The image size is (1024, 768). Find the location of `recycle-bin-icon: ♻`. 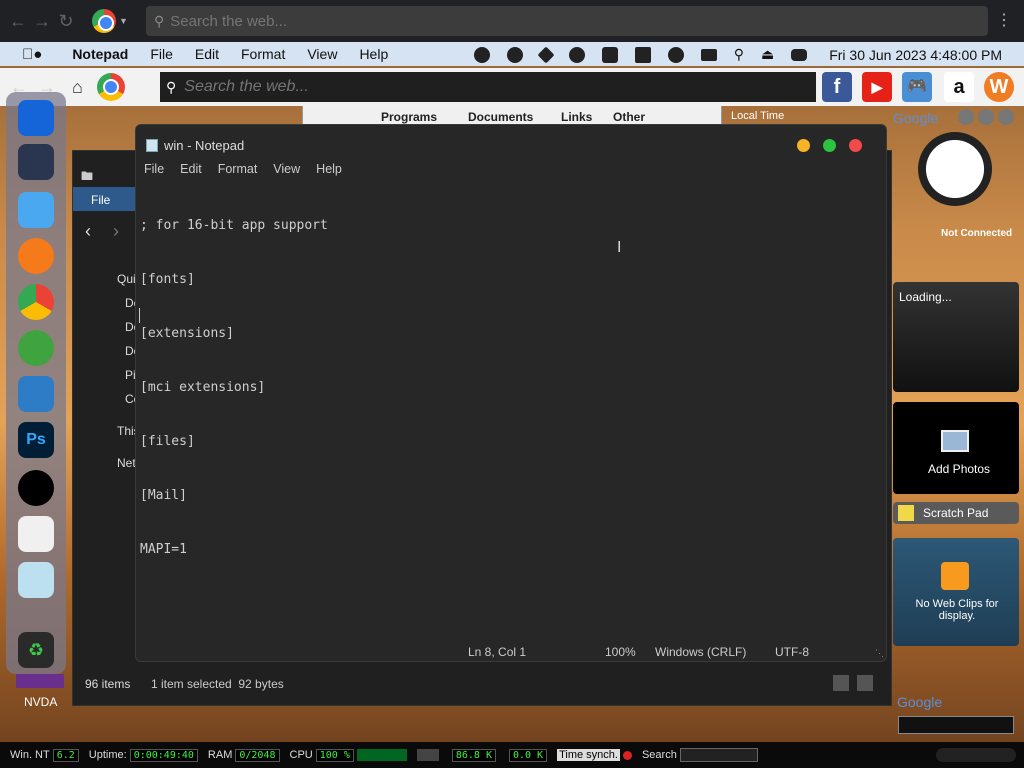

recycle-bin-icon: ♻ is located at coordinates (36, 650).